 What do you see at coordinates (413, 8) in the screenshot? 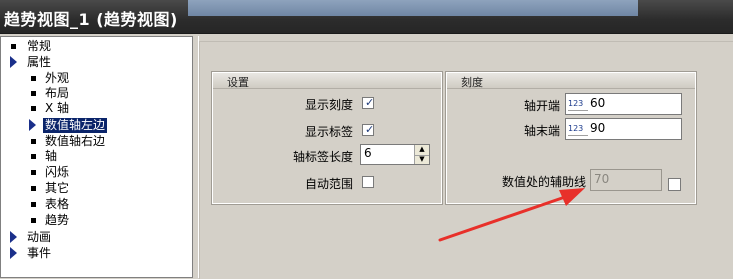
I see `titlebar-accent` at bounding box center [413, 8].